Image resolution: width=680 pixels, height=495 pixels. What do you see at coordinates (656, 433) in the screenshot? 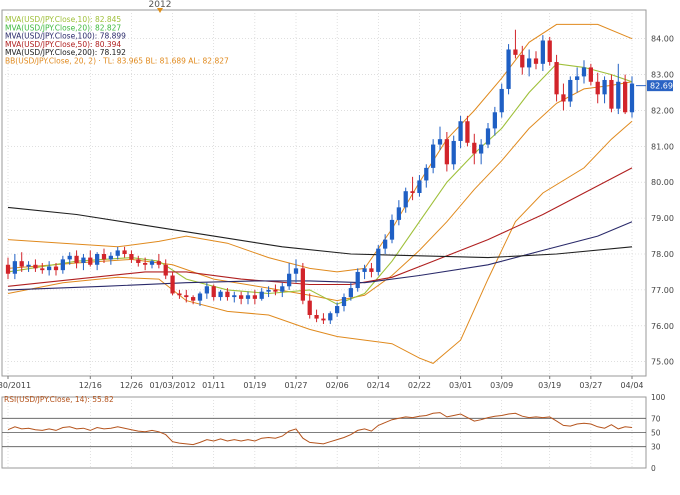
I see `rsi-tick-label: 50` at bounding box center [656, 433].